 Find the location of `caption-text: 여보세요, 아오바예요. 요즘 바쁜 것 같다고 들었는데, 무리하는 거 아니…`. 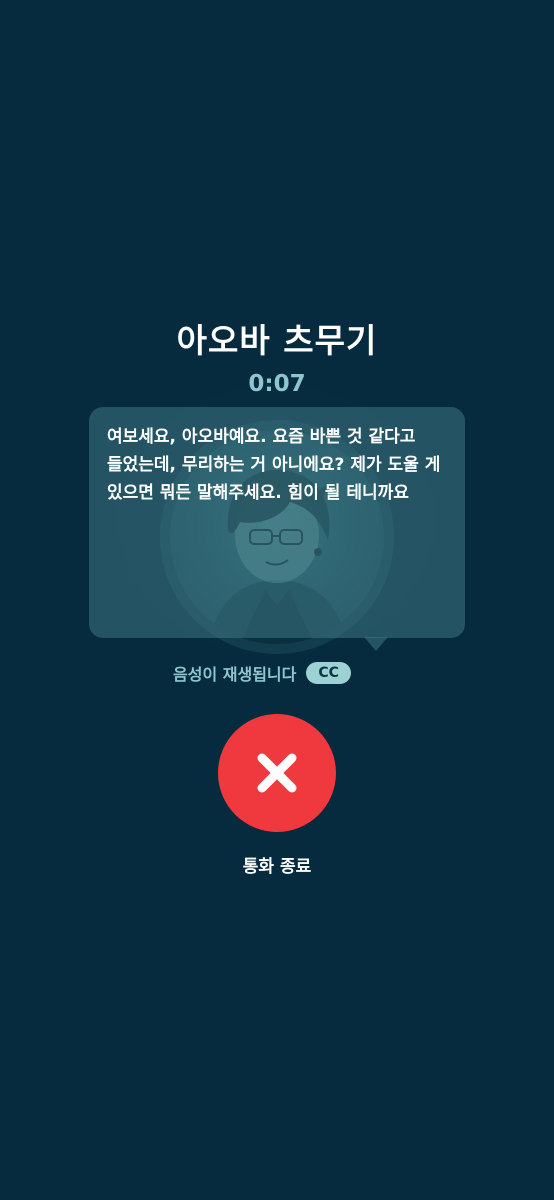

caption-text: 여보세요, 아오바예요. 요즘 바쁜 것 같다고 들었는데, 무리하는 거 아니… is located at coordinates (274, 465).